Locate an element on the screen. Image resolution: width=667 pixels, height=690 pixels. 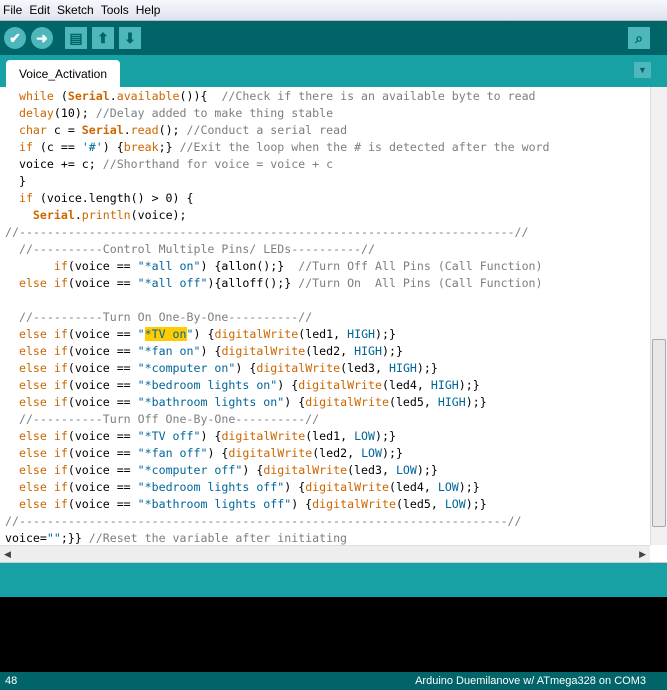
tab-menu-button: ▼ is located at coordinates (642, 70).